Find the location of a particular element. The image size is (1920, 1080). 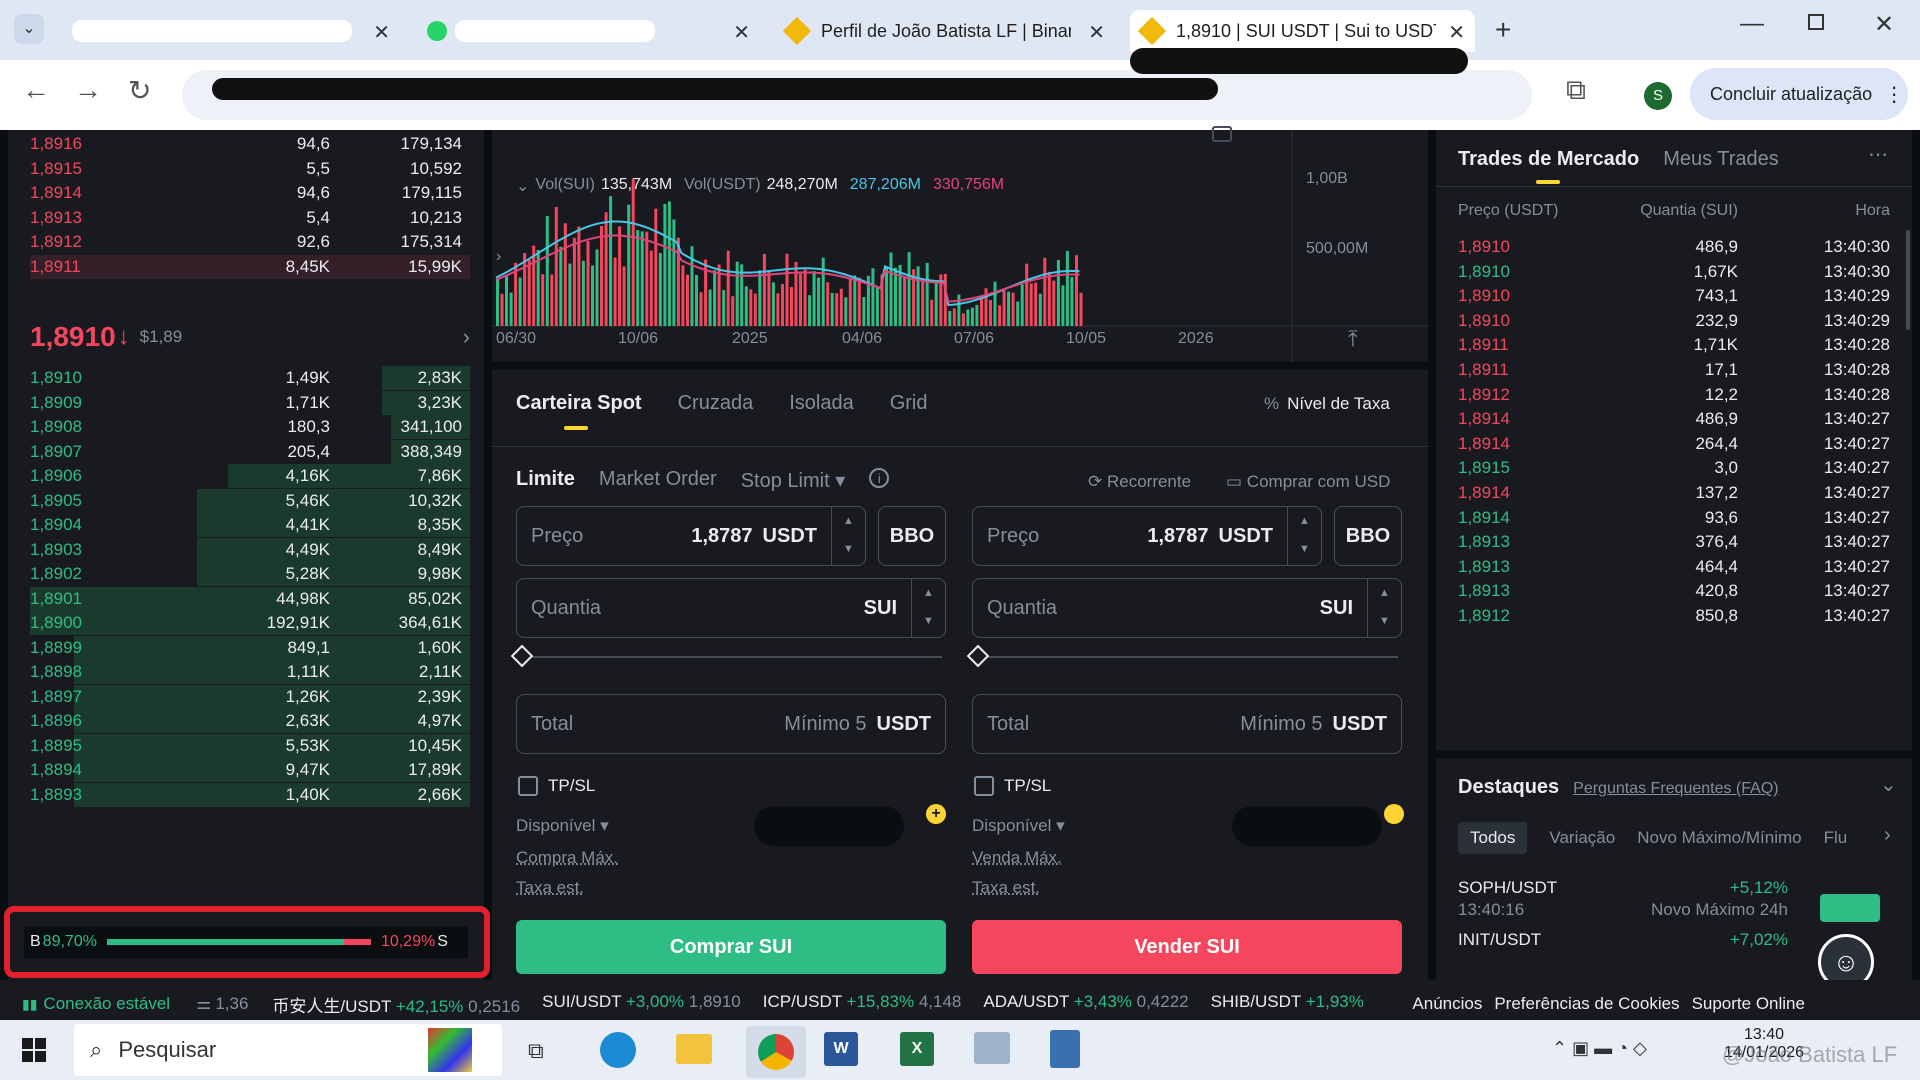

edge-icon is located at coordinates (618, 1050).